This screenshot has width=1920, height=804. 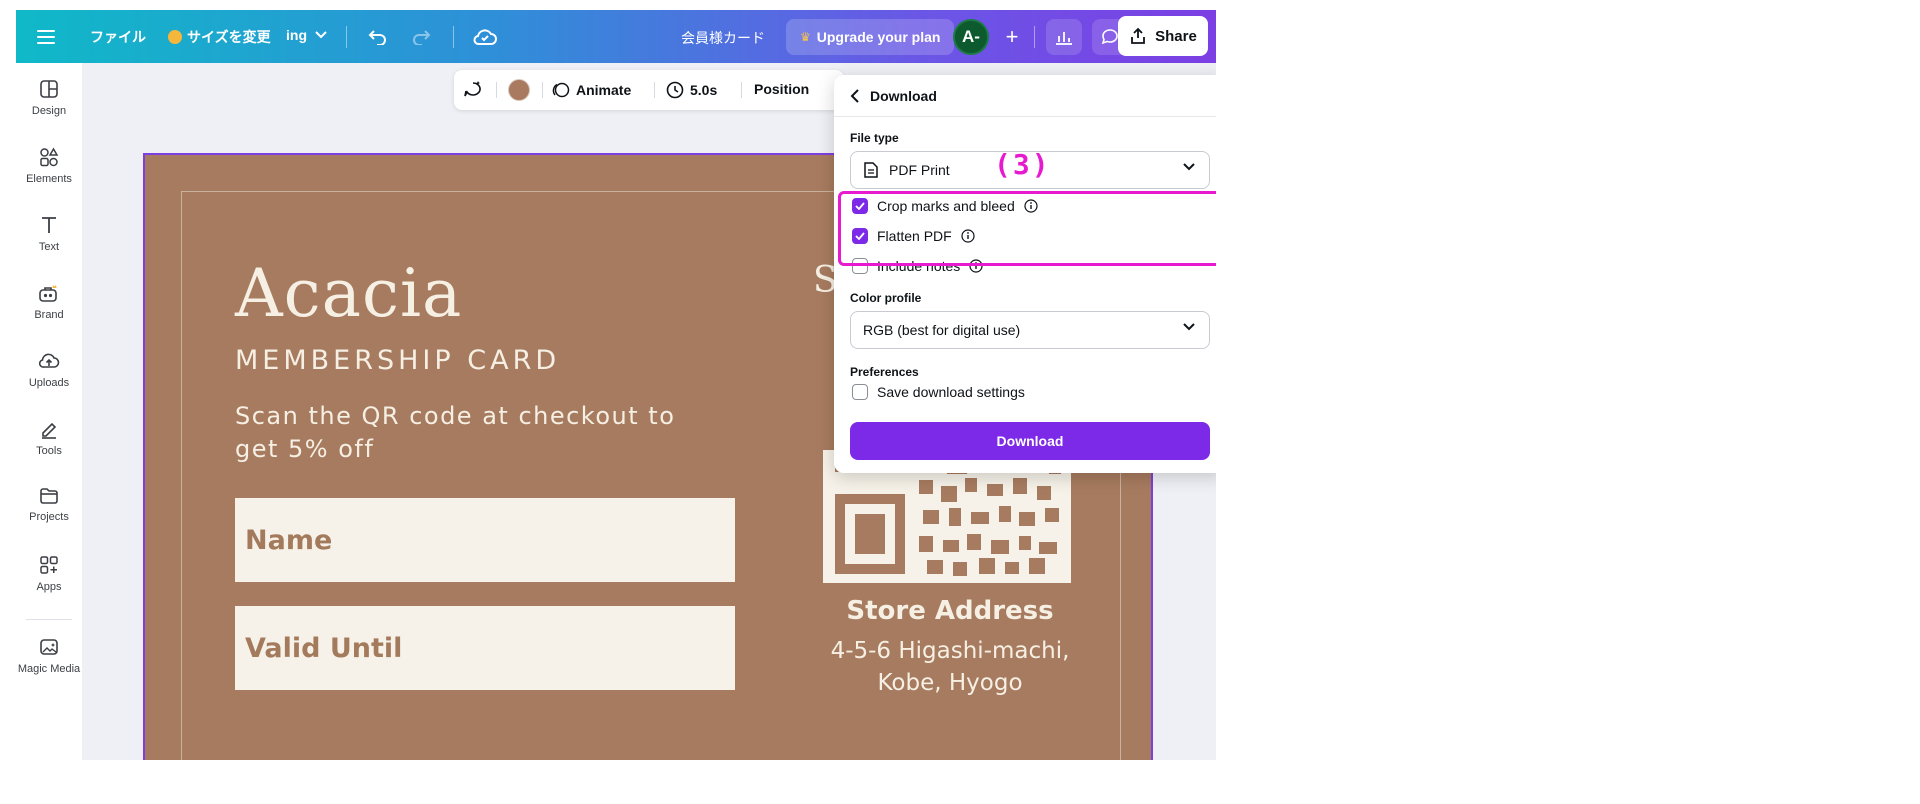 I want to click on editing-mode-dropdown: ing, so click(x=306, y=35).